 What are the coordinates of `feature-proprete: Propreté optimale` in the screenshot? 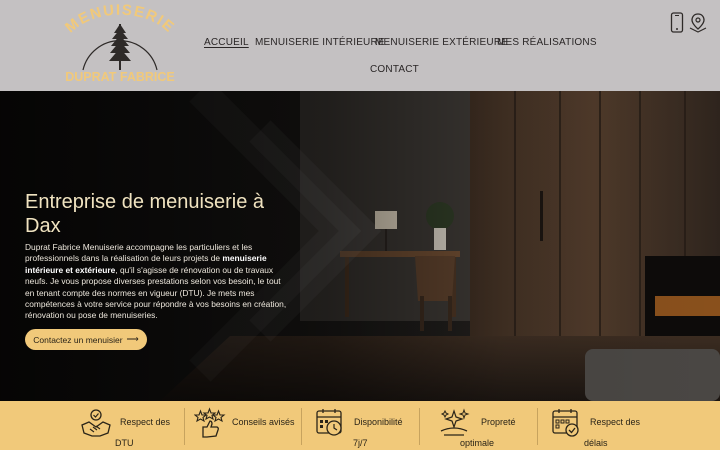 It's located at (485, 425).